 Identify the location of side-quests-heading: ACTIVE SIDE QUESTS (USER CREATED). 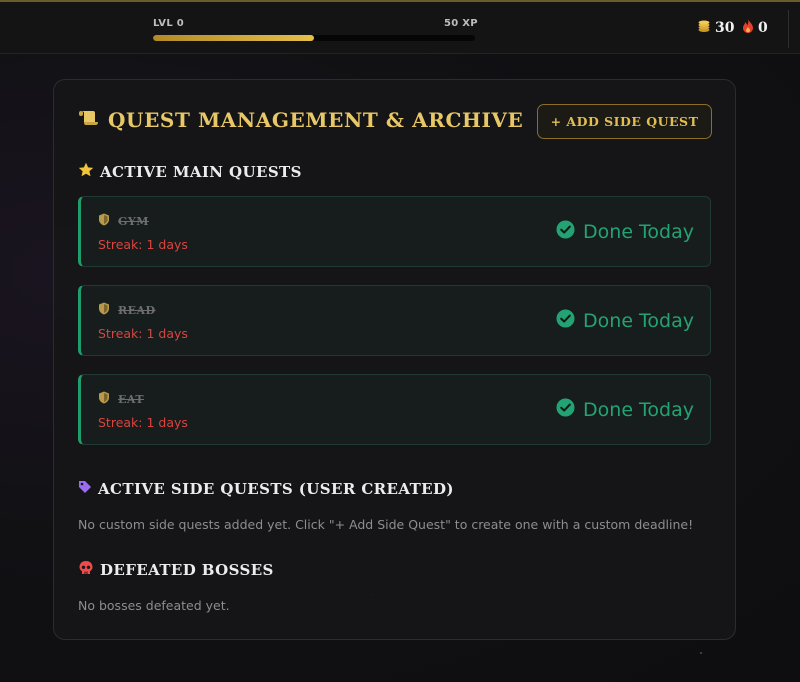
(266, 489).